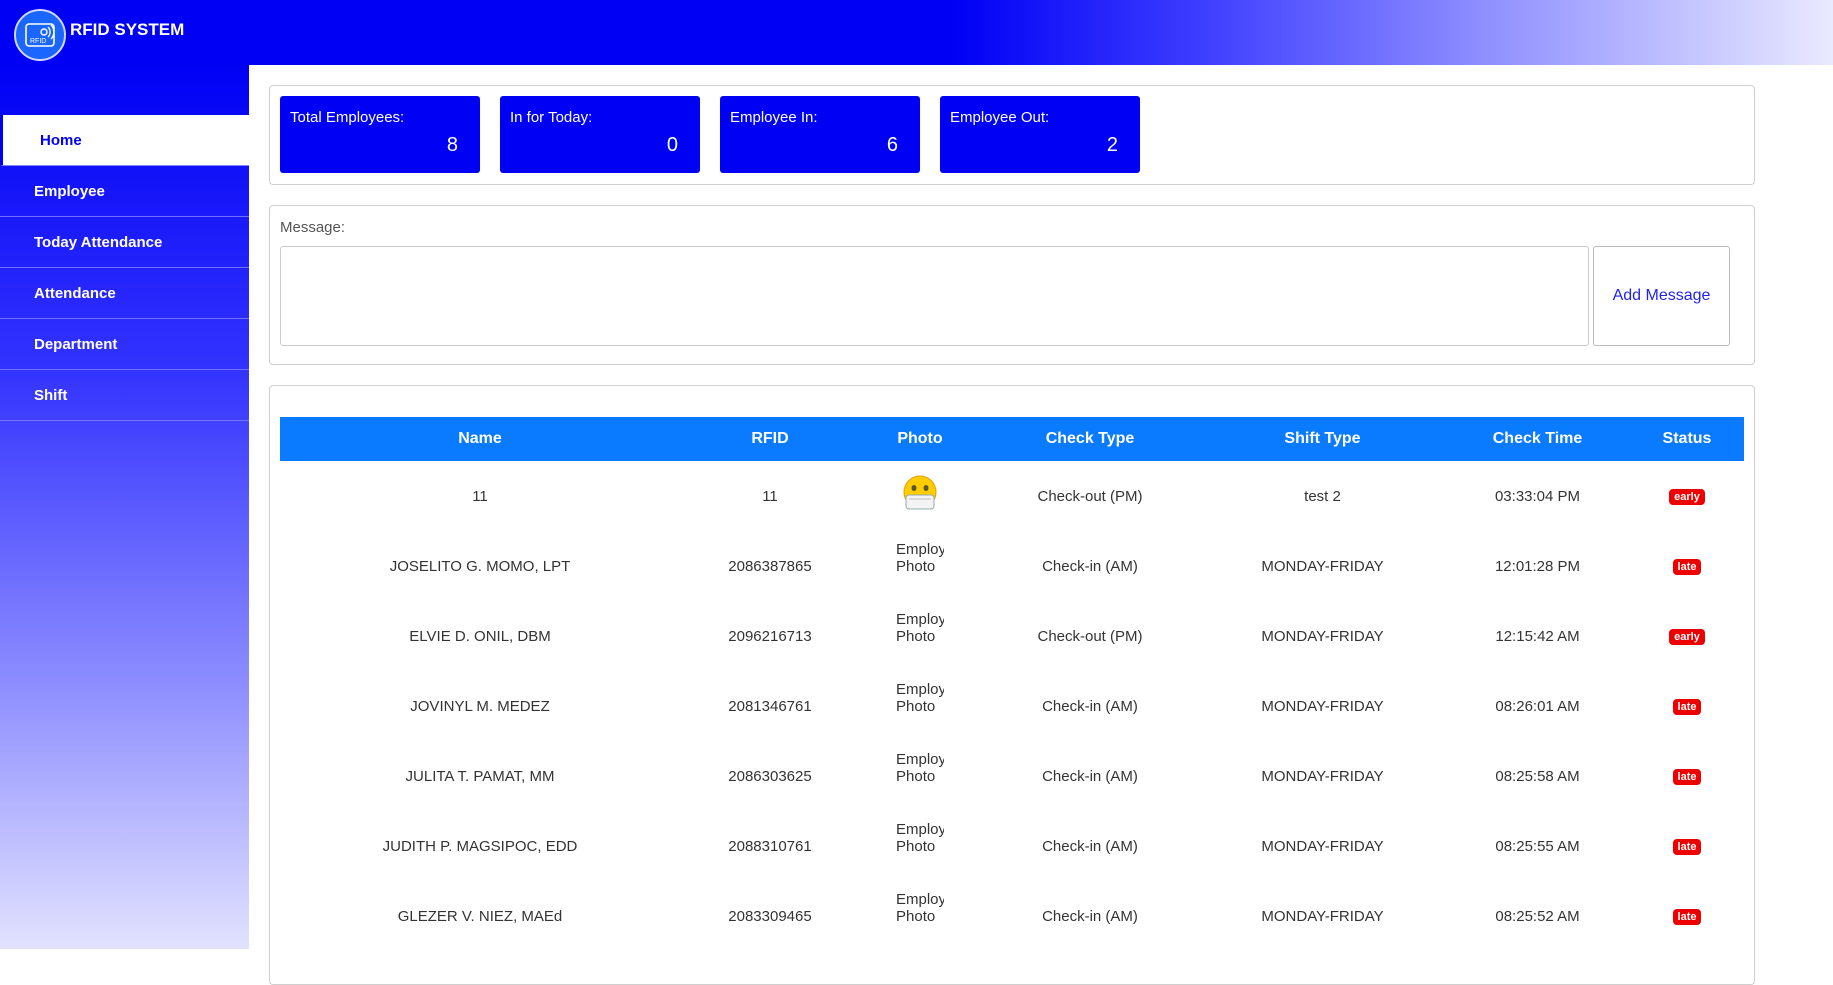  I want to click on cell-rfid: 11, so click(770, 496).